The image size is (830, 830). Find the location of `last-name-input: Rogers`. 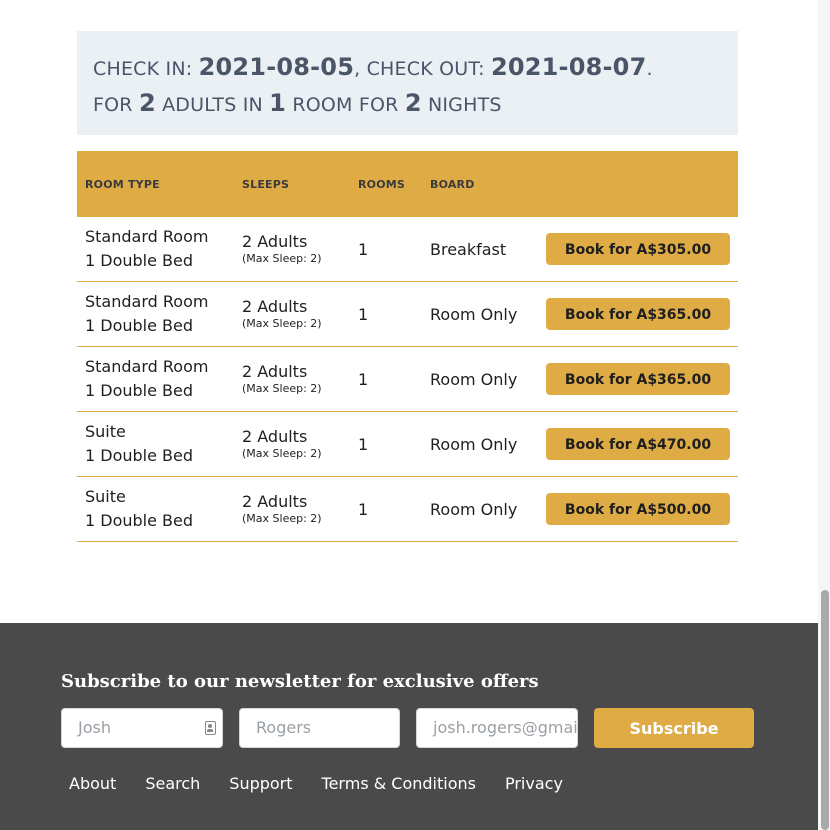

last-name-input: Rogers is located at coordinates (319, 728).